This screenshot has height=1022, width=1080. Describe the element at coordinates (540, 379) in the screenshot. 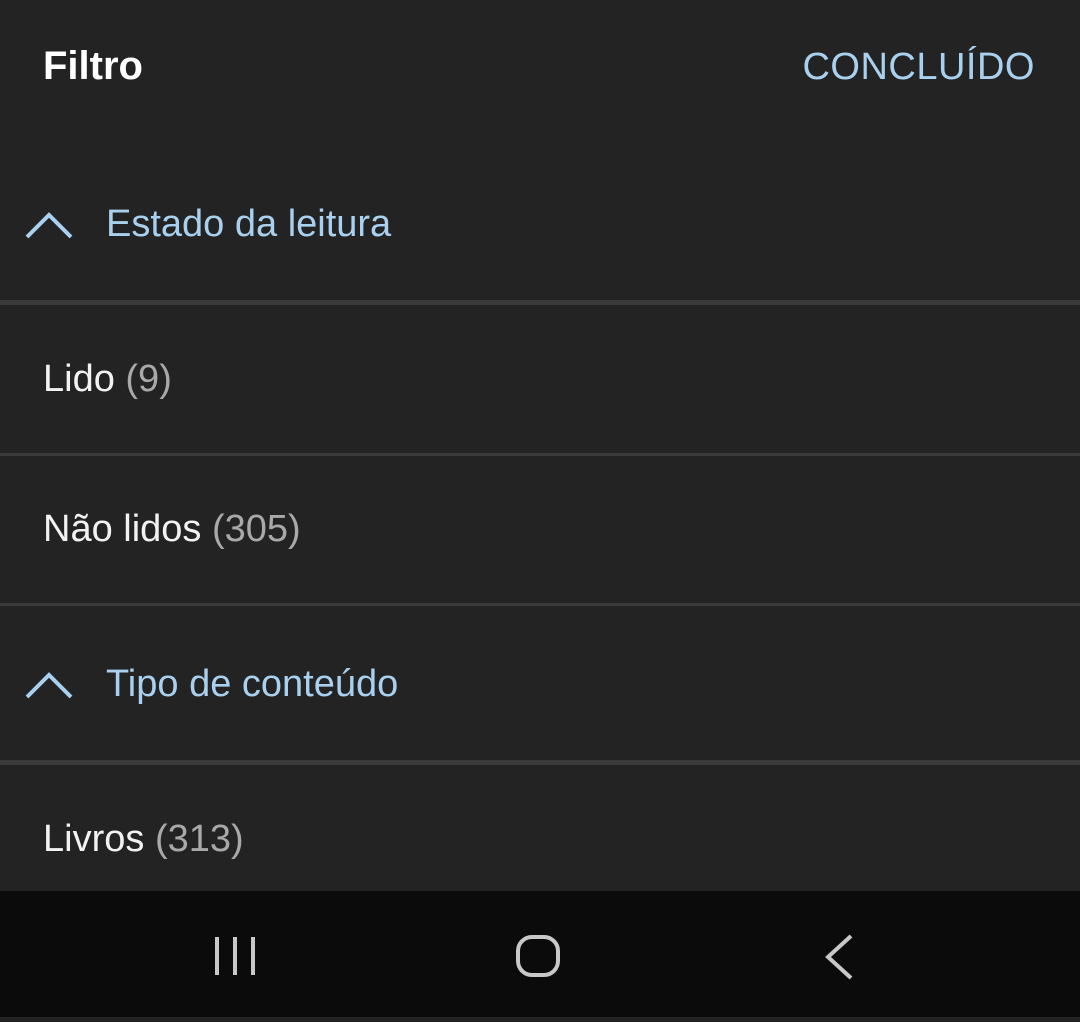

I see `filter-option-read: Lido (9)` at that location.